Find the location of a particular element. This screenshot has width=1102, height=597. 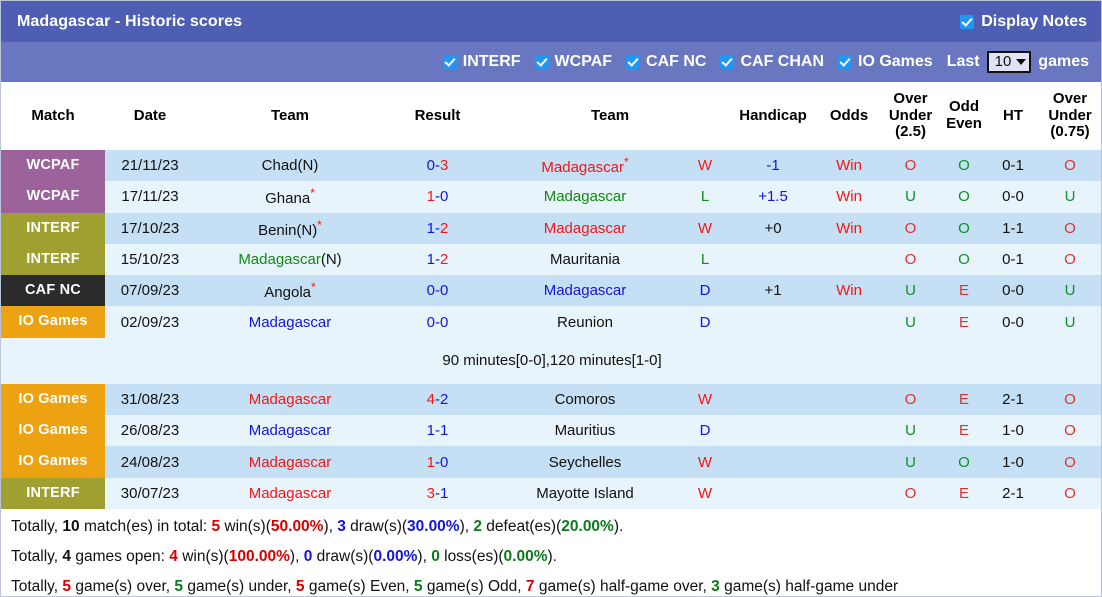

display-notes-checkbox-icon is located at coordinates (967, 21).